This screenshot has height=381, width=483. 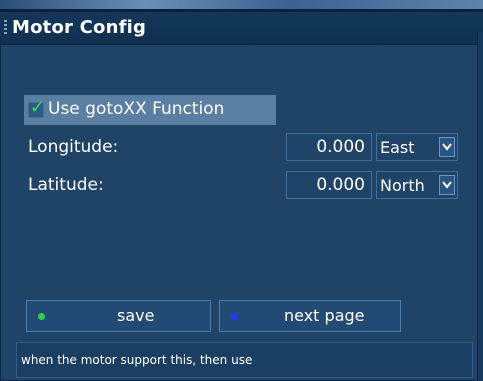 I want to click on title-bar: Motor Config, so click(x=241, y=28).